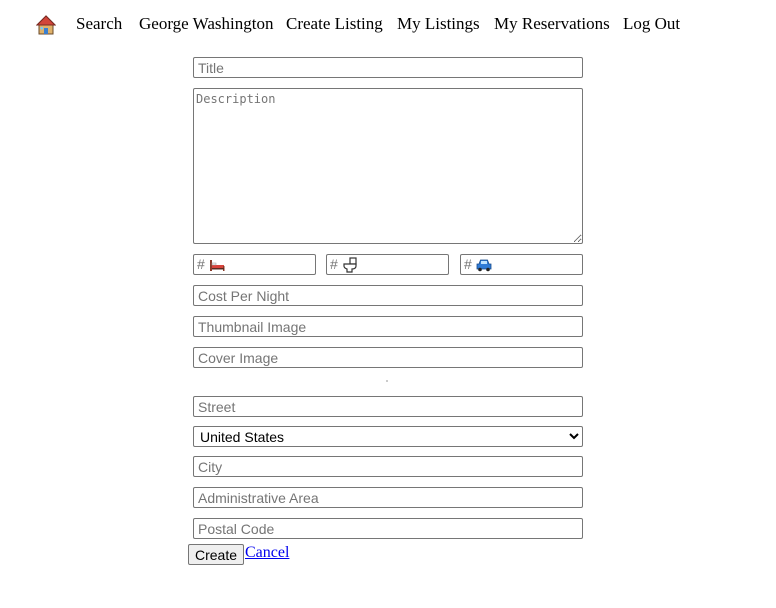 The width and height of the screenshot is (776, 608). Describe the element at coordinates (388, 295) in the screenshot. I see `cost-per-night-input` at that location.